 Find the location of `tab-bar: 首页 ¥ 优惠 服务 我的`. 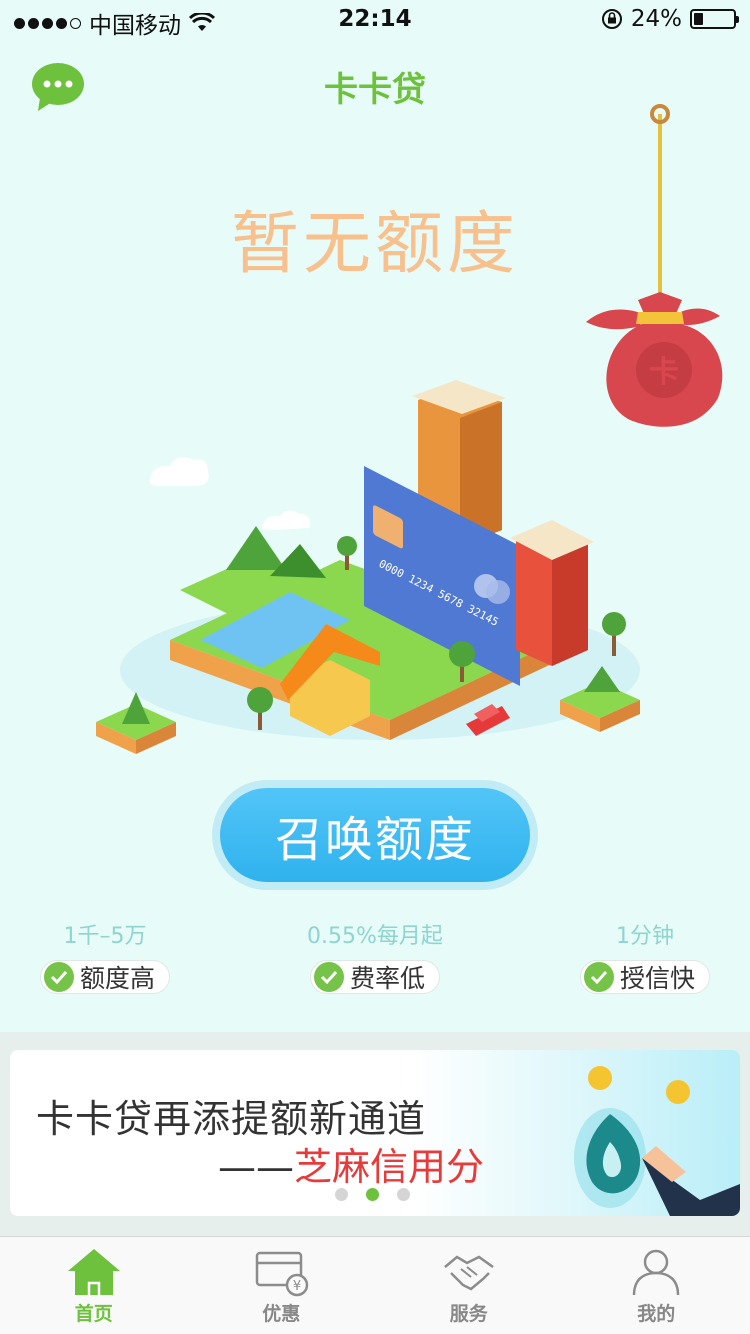

tab-bar: 首页 ¥ 优惠 服务 我的 is located at coordinates (375, 1285).